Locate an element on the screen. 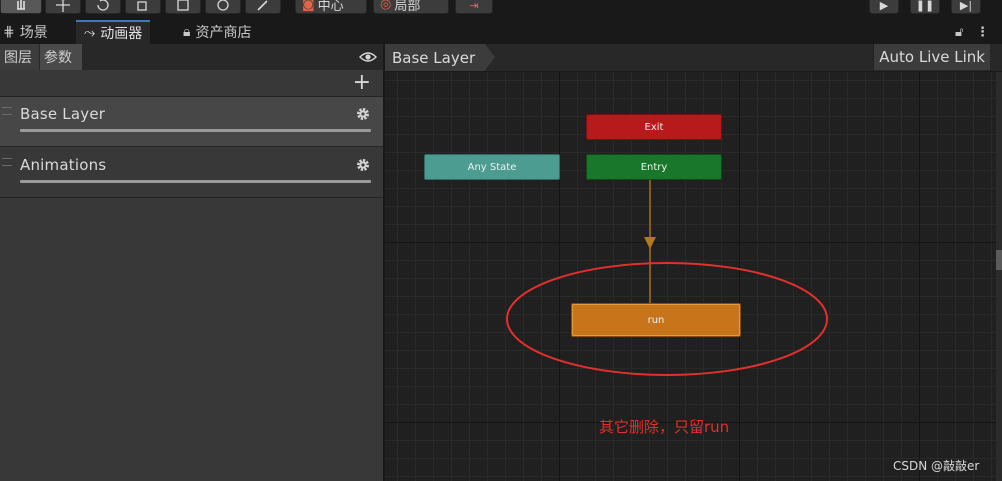 Image resolution: width=1002 pixels, height=481 pixels. tab-scene: ⋕ 场景 is located at coordinates (25, 32).